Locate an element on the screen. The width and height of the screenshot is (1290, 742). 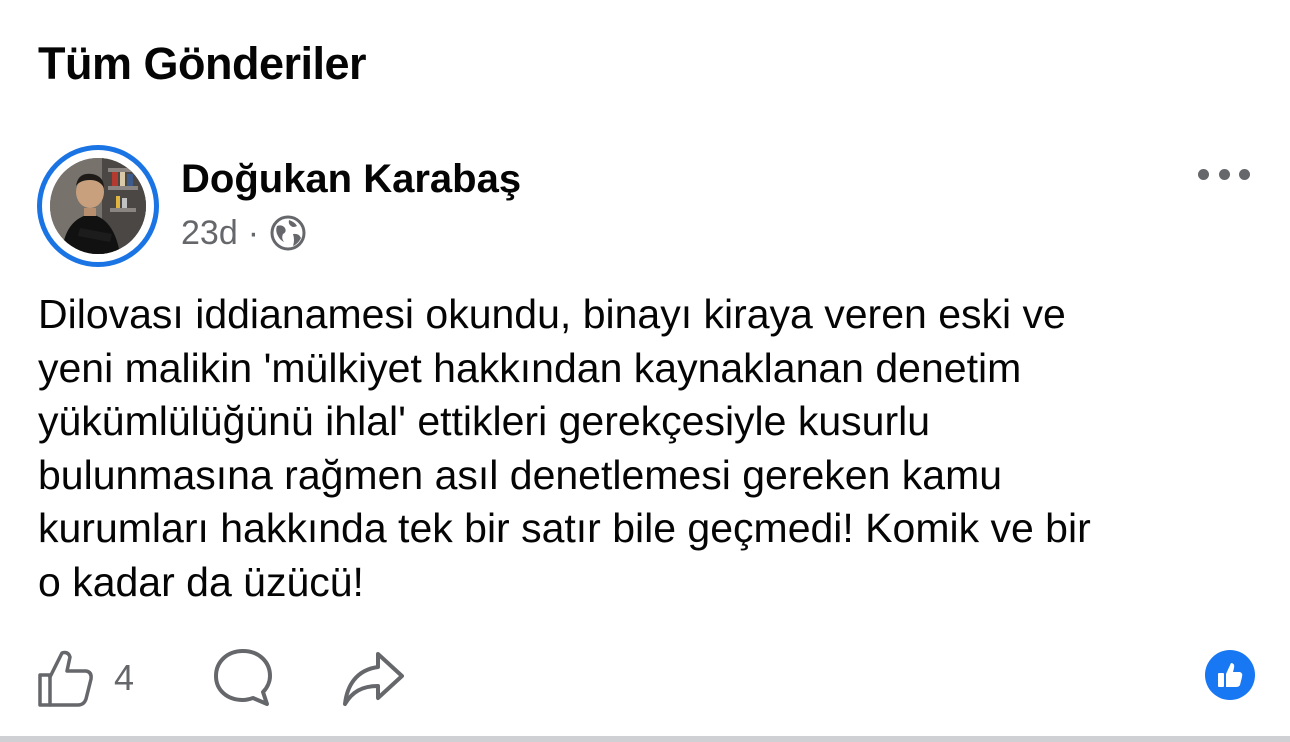
more-horizontal-icon is located at coordinates (1203, 174).